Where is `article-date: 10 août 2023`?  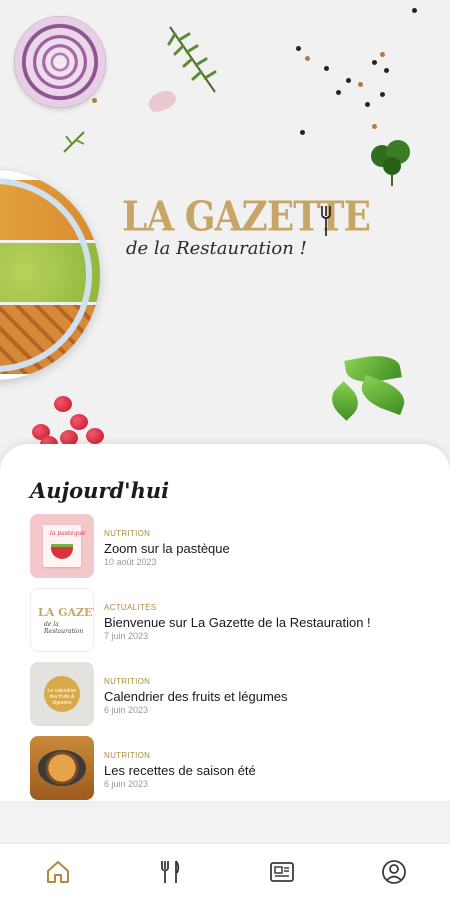
article-date: 10 août 2023 is located at coordinates (130, 562).